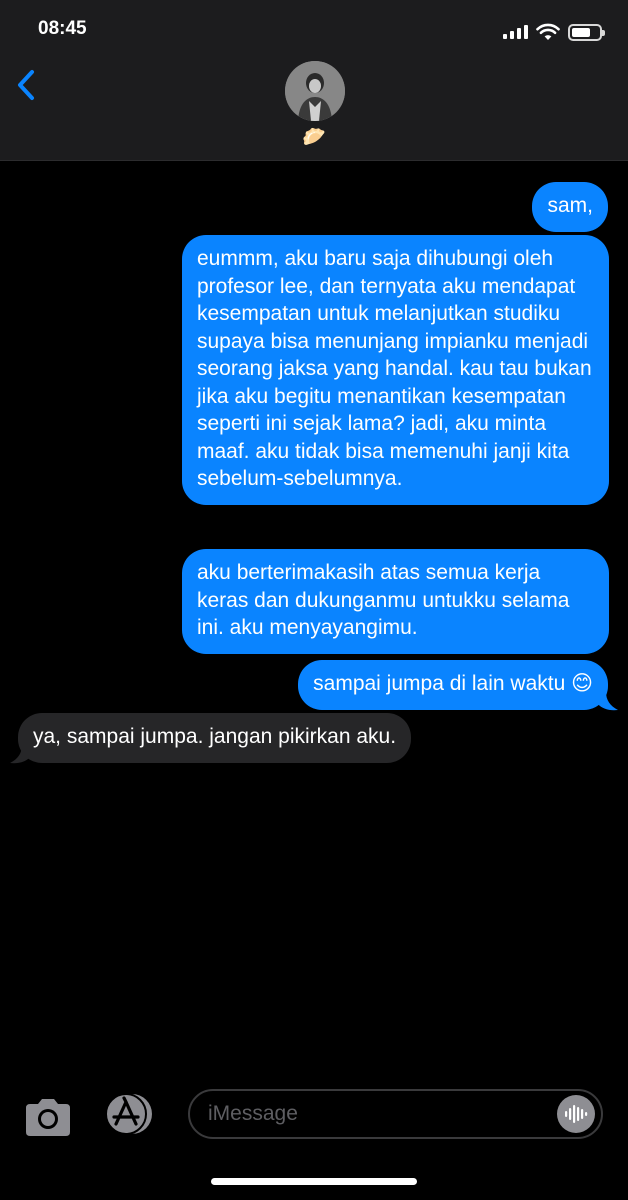  What do you see at coordinates (453, 685) in the screenshot?
I see `message-bubble-sent: sampai jumpa di lain waktu 😊` at bounding box center [453, 685].